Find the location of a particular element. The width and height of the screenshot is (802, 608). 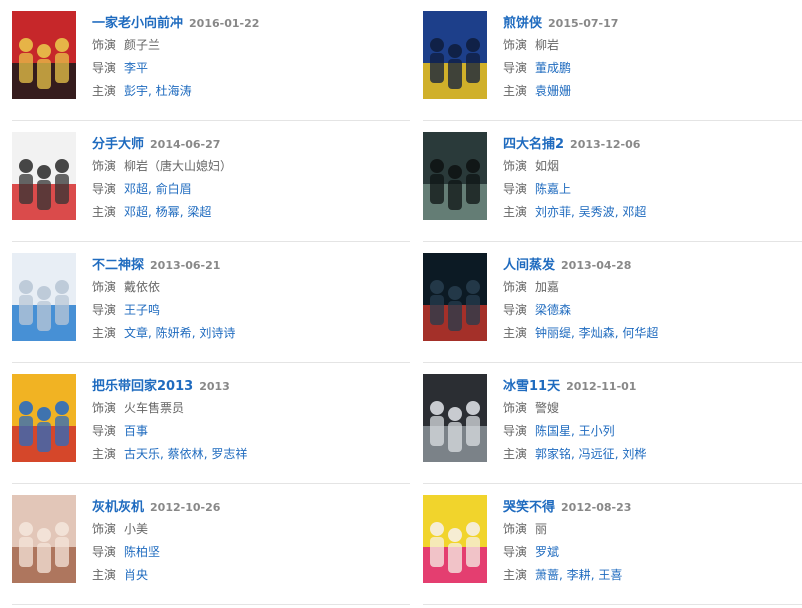

director-row: 导演 梁德森 is located at coordinates (652, 310).